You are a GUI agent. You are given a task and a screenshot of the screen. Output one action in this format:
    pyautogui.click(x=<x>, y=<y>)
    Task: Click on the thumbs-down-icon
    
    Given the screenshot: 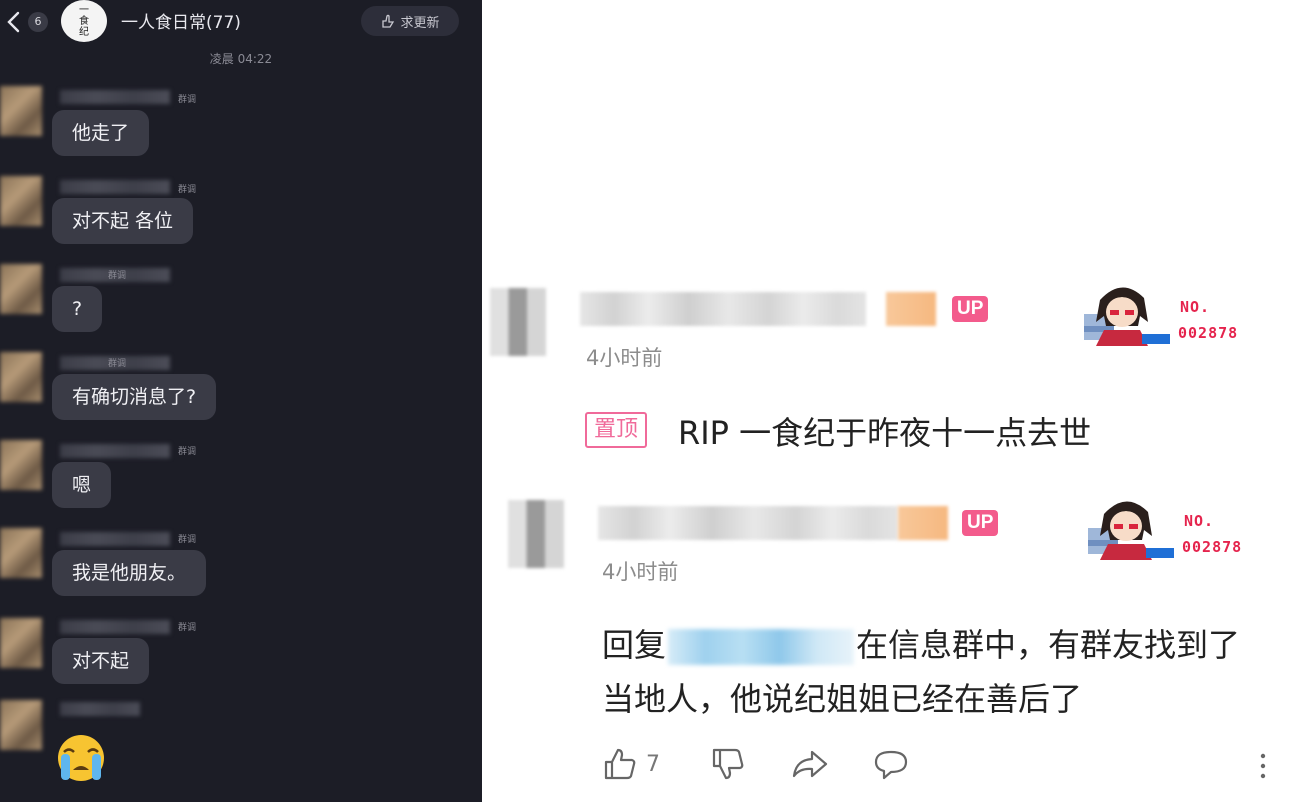 What is the action you would take?
    pyautogui.click(x=728, y=764)
    